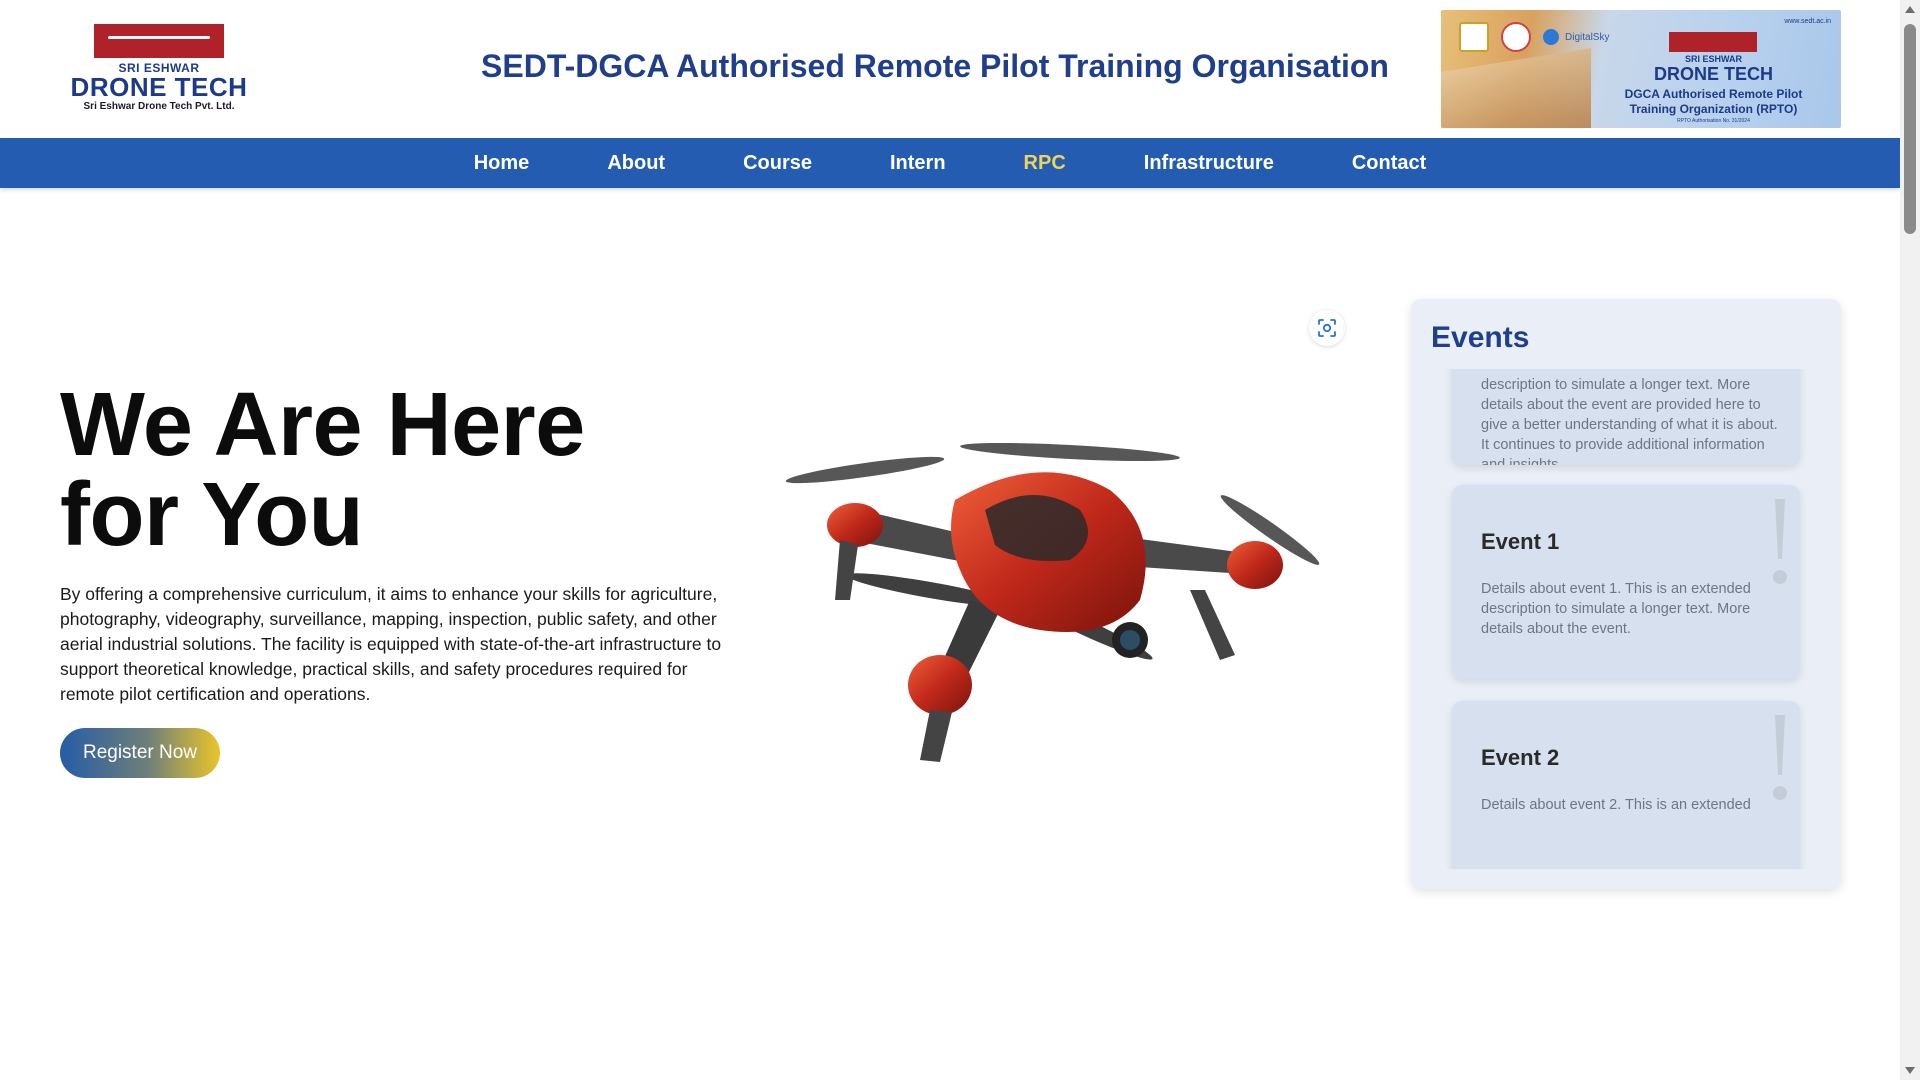 The image size is (1920, 1080). What do you see at coordinates (1534, 37) in the screenshot?
I see `banner-emblems: DigitalSky` at bounding box center [1534, 37].